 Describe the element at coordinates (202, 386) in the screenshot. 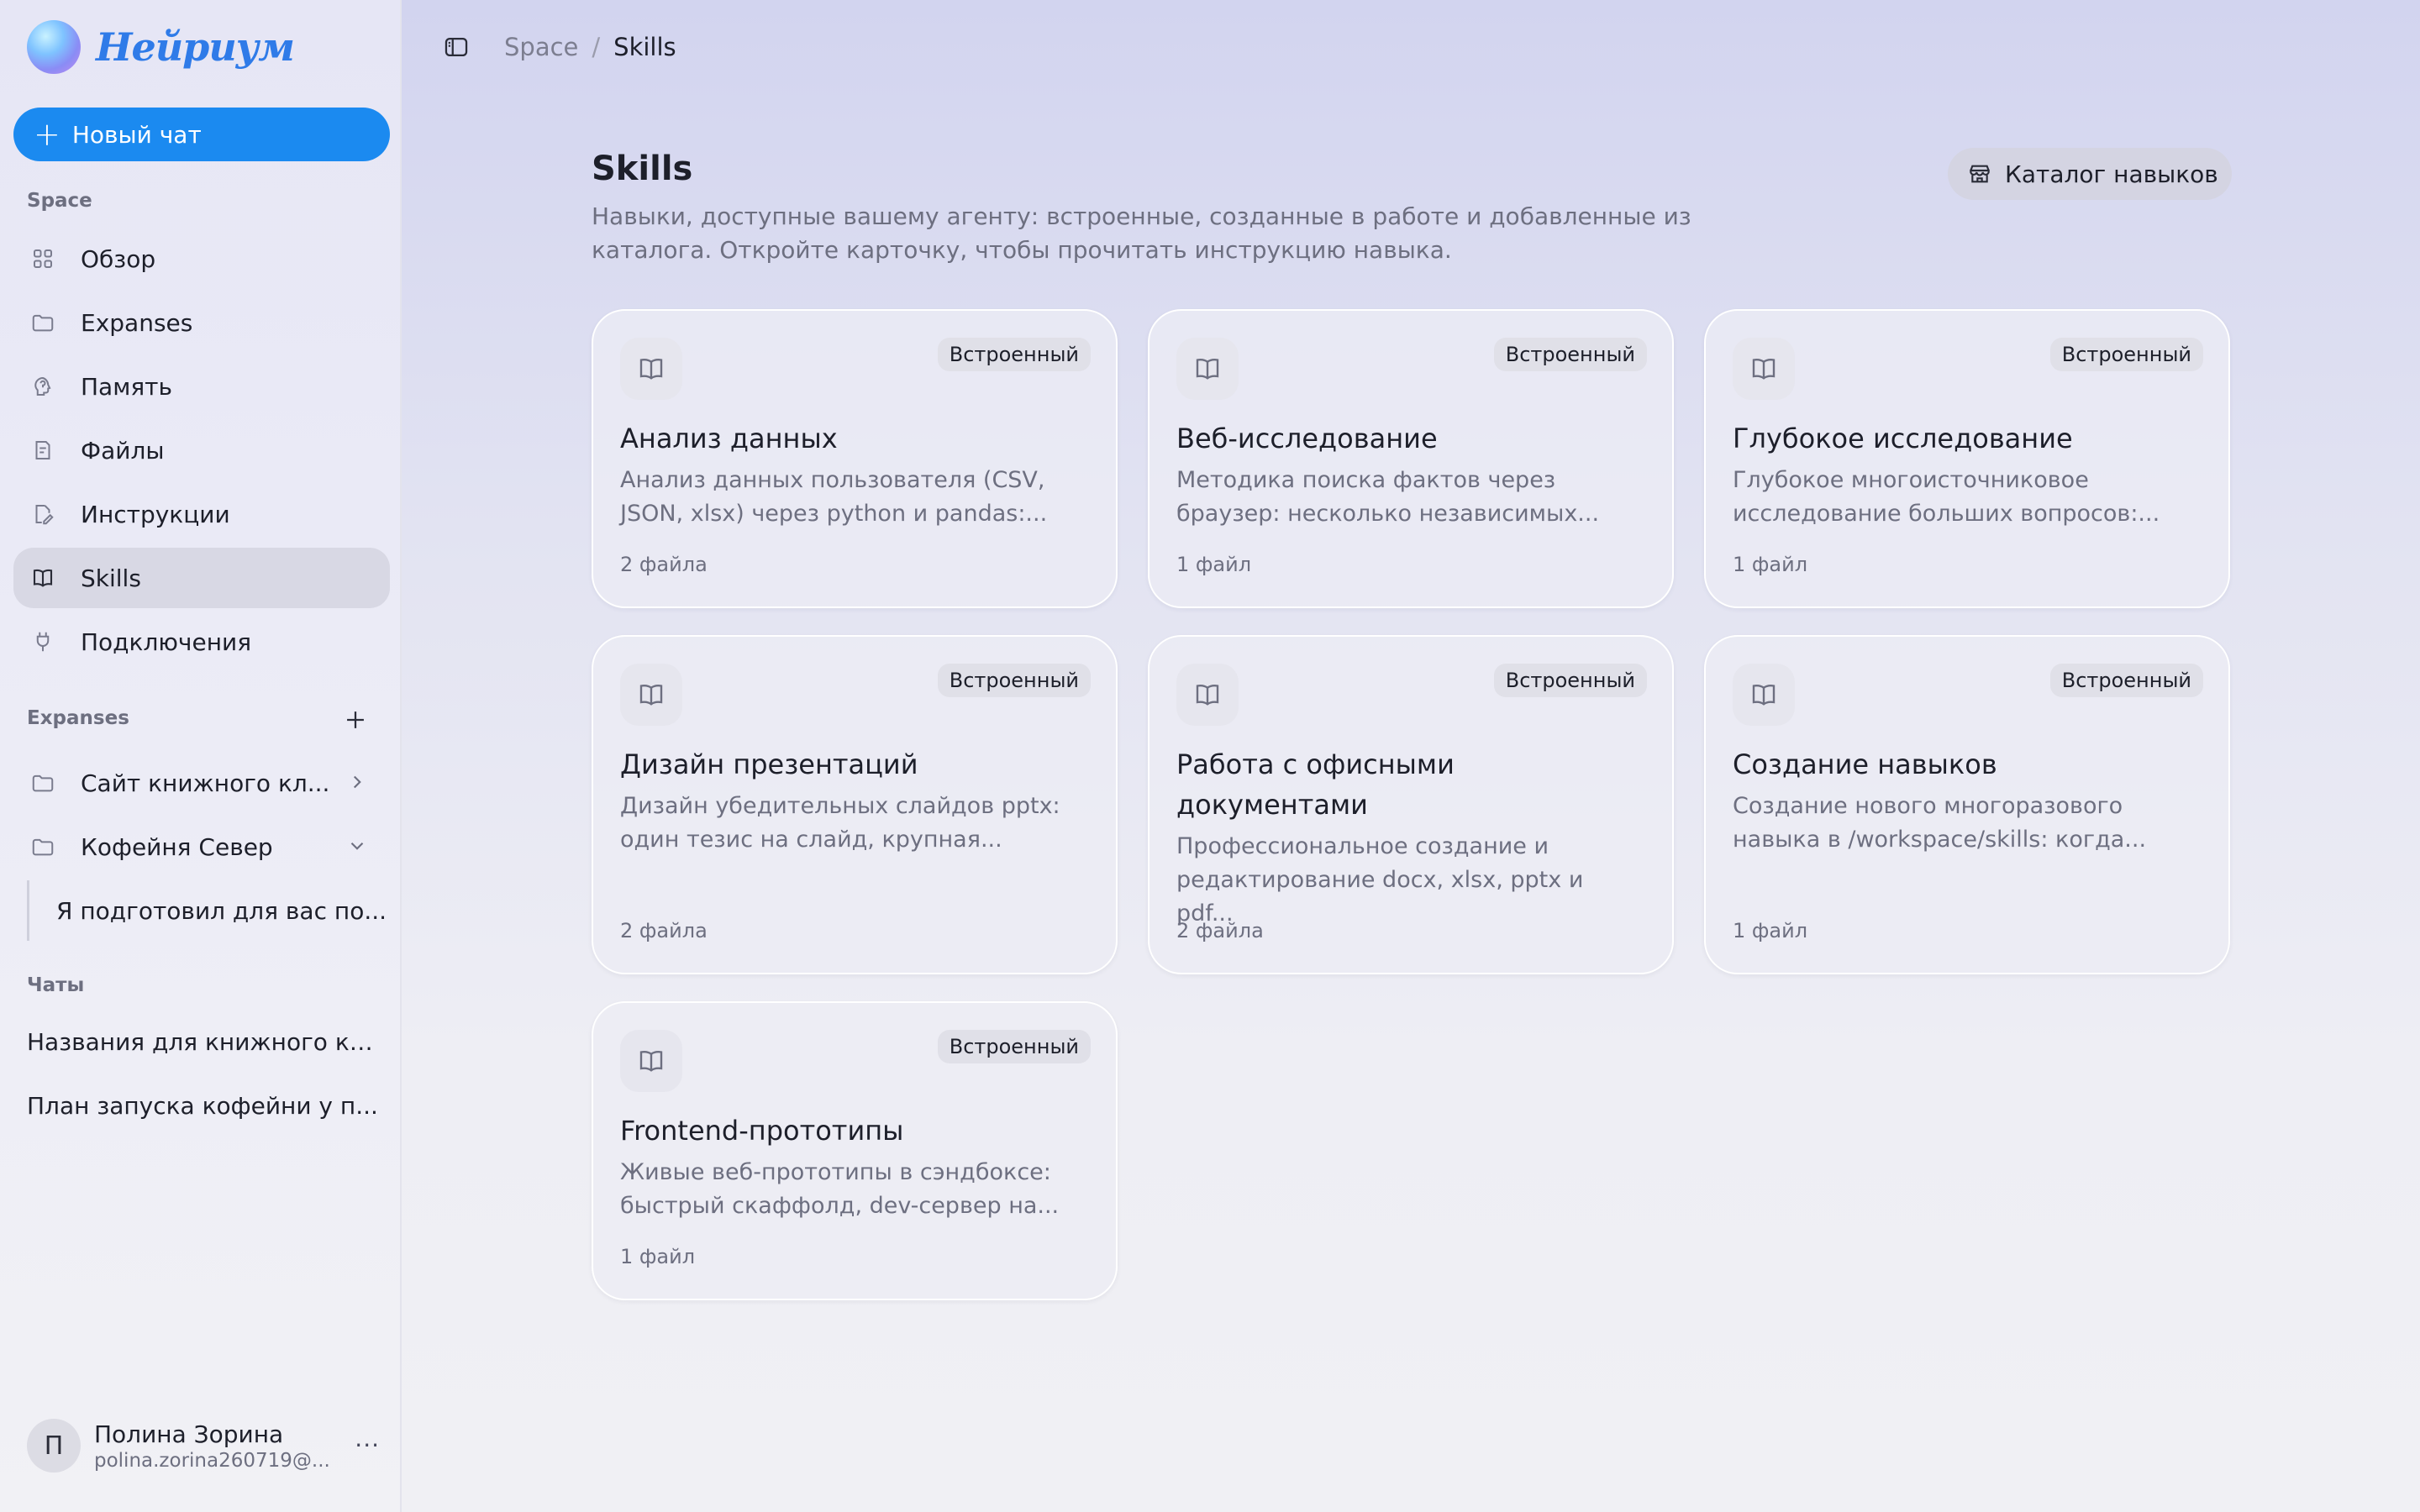

I see `sidebar-item-memory: Память` at that location.